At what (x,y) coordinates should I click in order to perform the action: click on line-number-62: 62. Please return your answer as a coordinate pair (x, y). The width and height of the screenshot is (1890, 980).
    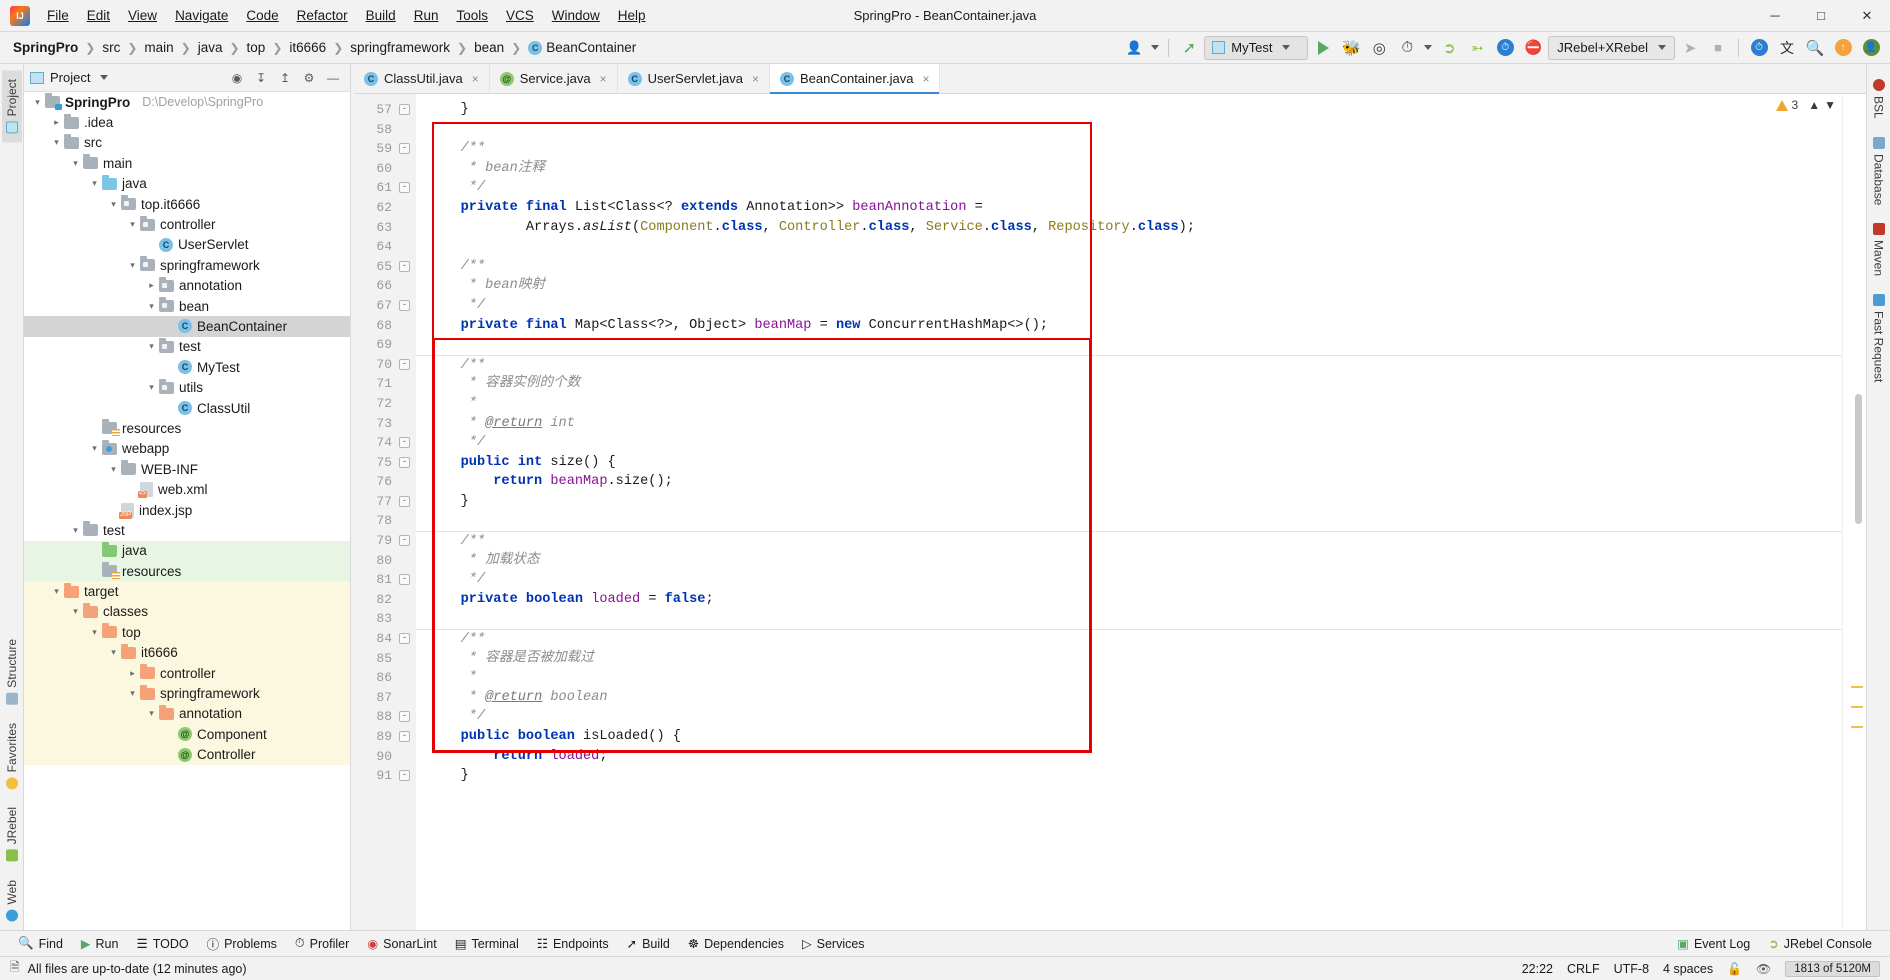
    Looking at the image, I should click on (385, 208).